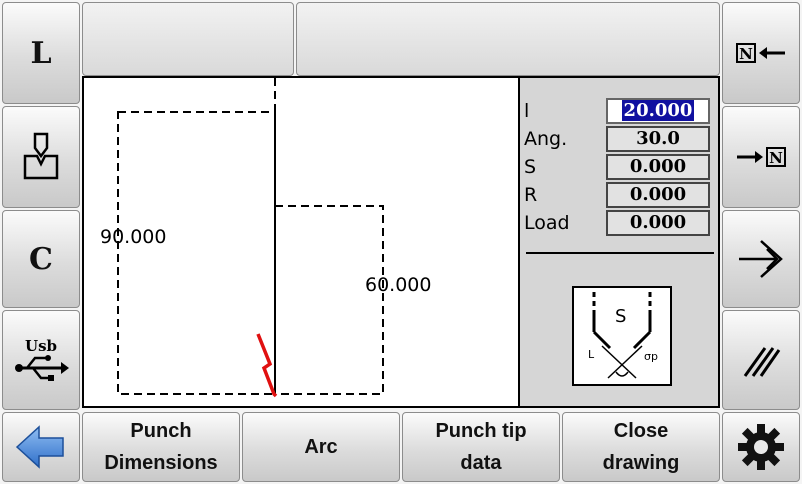  What do you see at coordinates (658, 195) in the screenshot?
I see `param-field-r: 0.000` at bounding box center [658, 195].